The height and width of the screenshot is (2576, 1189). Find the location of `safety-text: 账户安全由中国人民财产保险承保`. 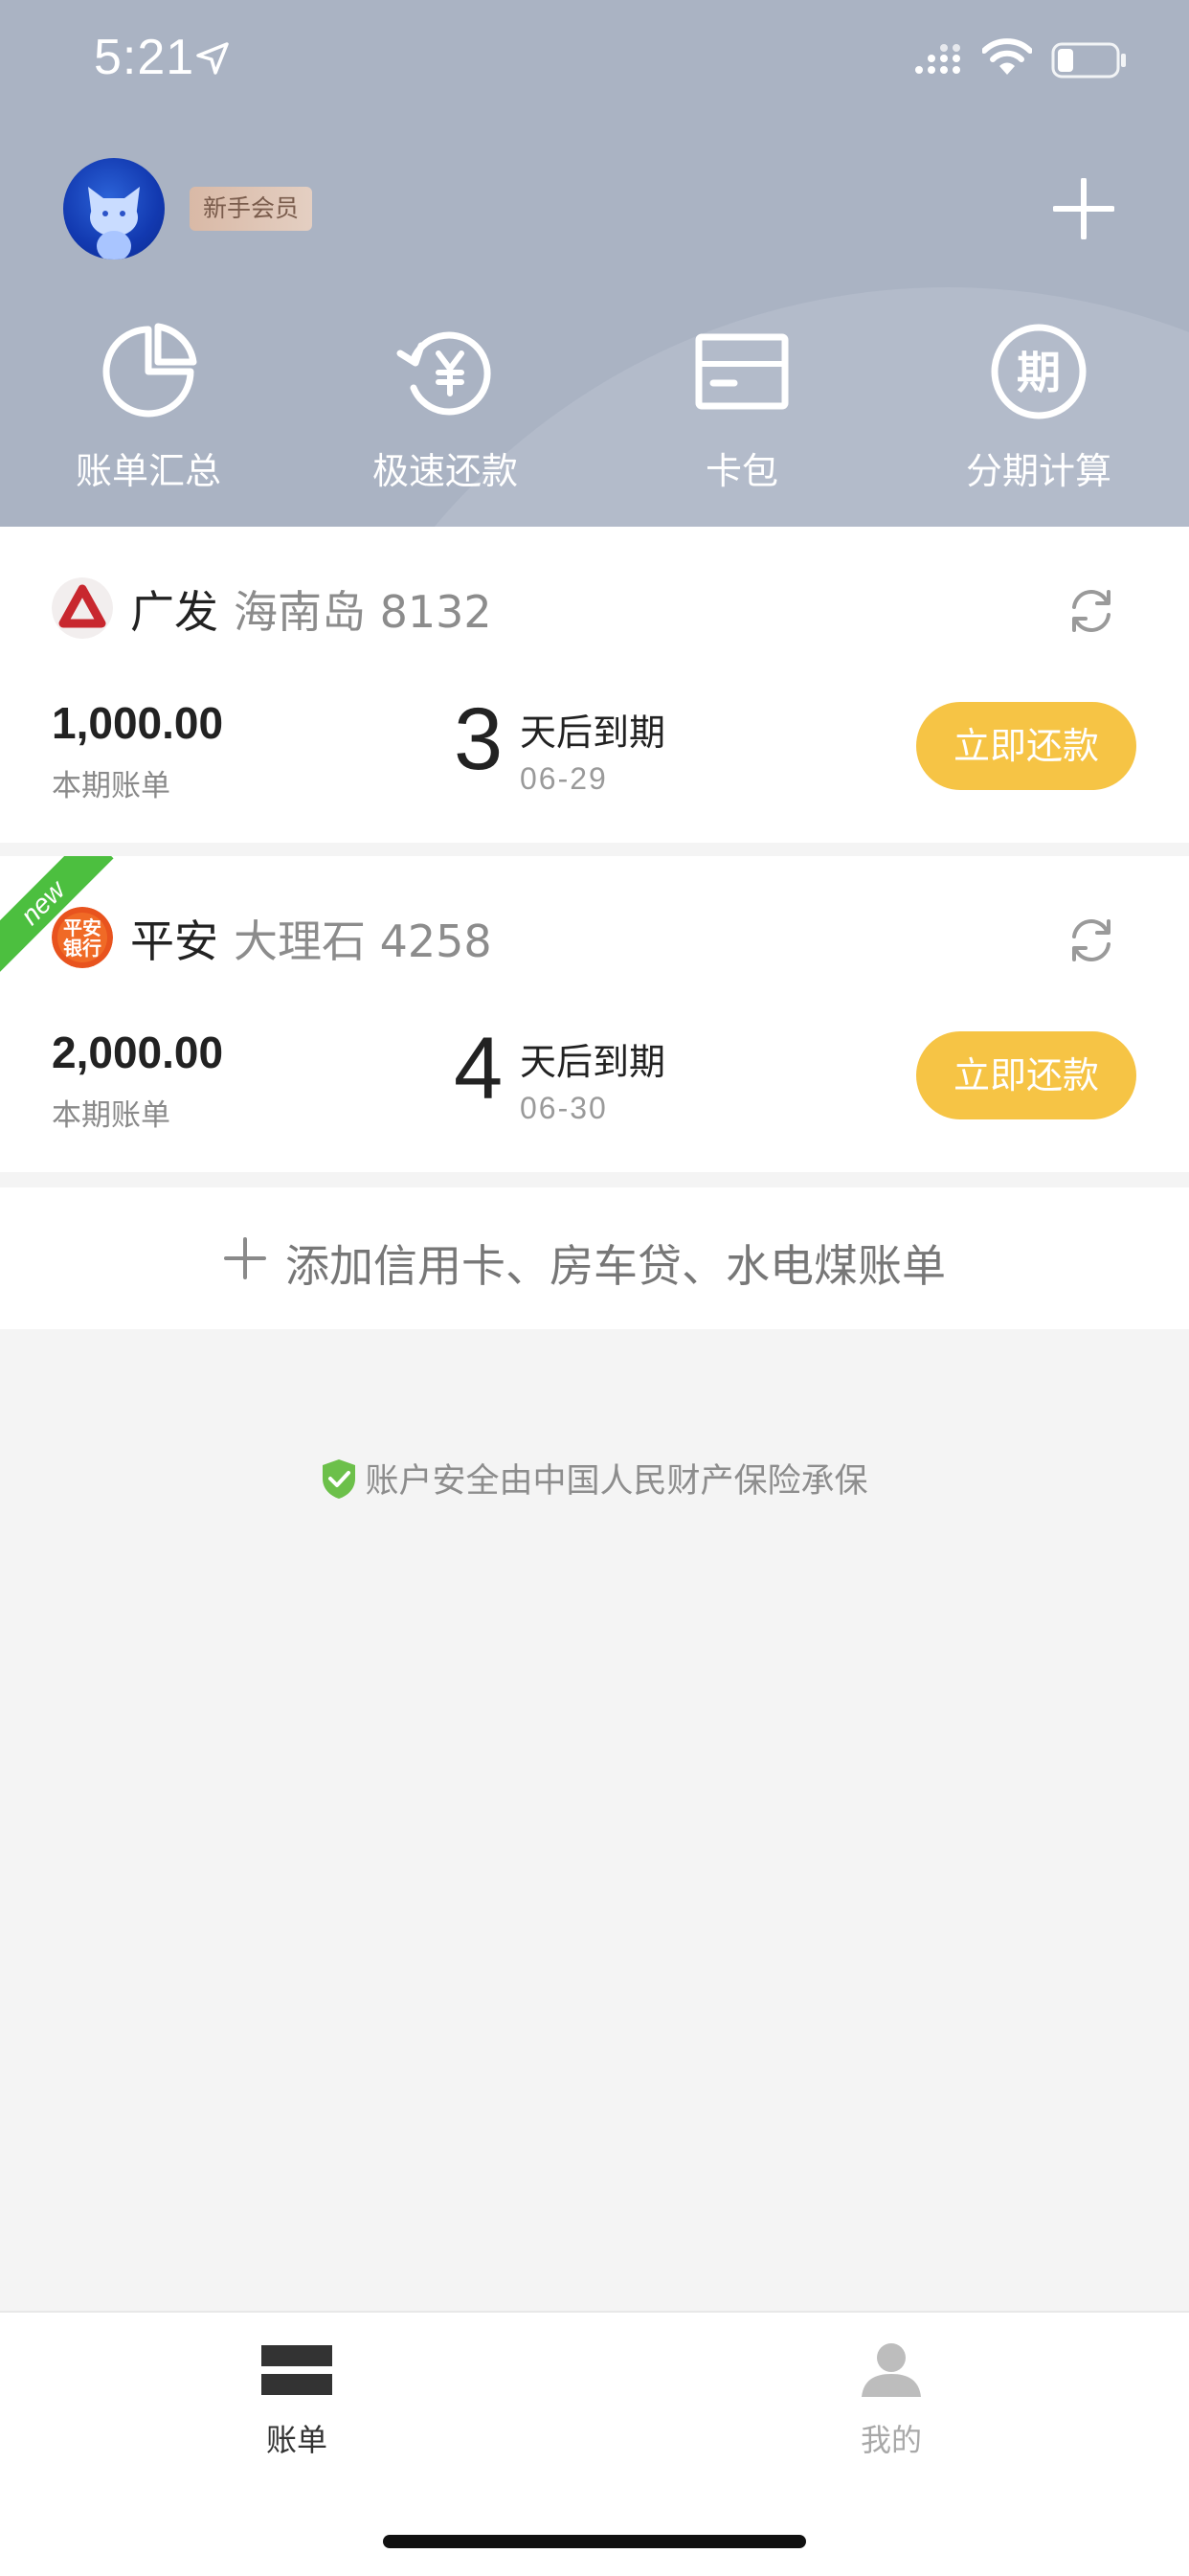

safety-text: 账户安全由中国人民财产保险承保 is located at coordinates (616, 1481).